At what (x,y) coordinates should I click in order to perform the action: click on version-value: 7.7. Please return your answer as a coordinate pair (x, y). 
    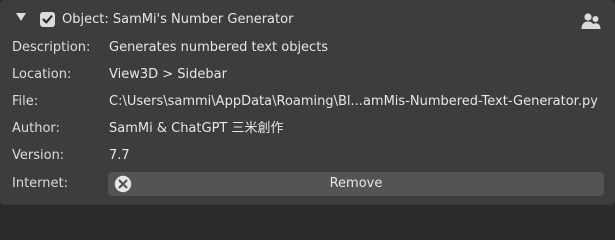
    Looking at the image, I should click on (119, 155).